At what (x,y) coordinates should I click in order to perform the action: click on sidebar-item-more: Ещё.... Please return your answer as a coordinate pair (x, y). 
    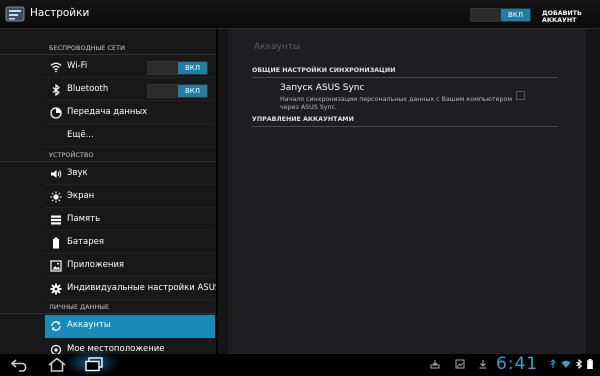
    Looking at the image, I should click on (130, 136).